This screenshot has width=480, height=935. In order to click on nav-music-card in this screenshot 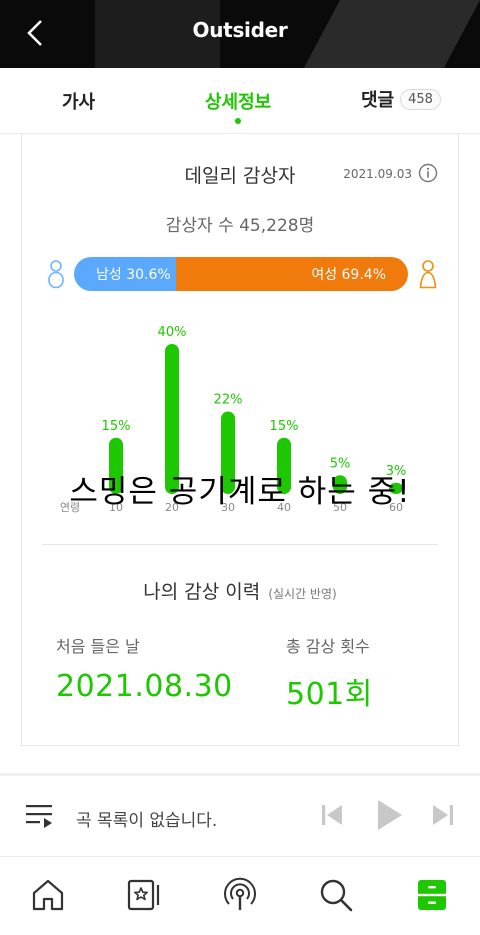, I will do `click(144, 895)`.